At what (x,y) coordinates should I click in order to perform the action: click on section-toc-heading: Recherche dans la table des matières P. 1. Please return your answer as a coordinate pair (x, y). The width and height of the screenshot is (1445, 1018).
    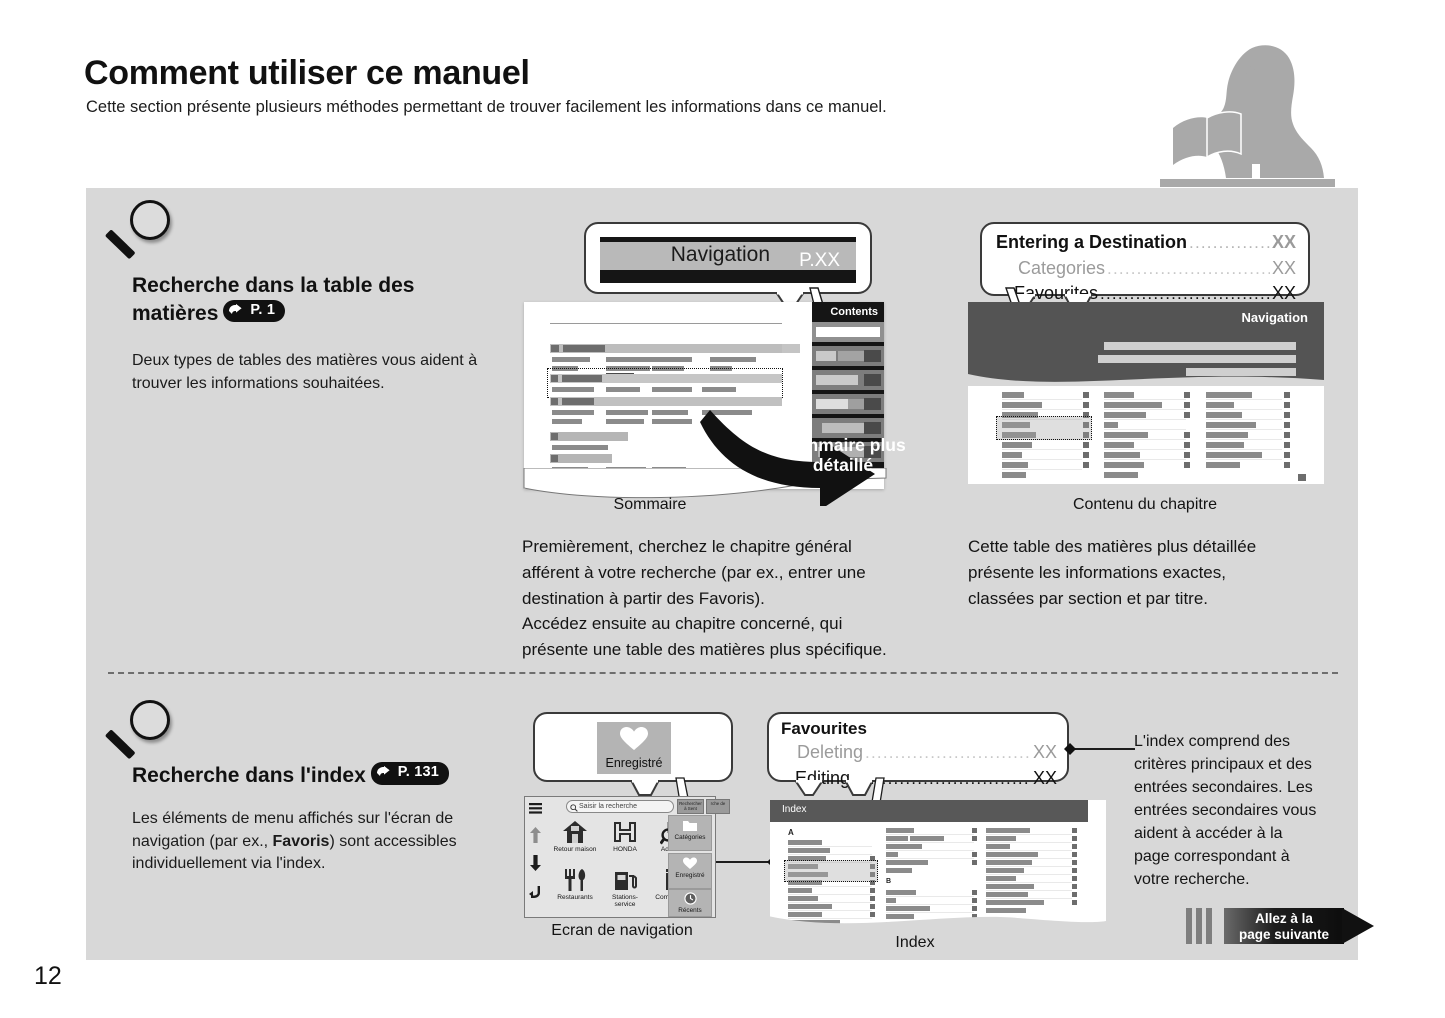
    Looking at the image, I should click on (297, 299).